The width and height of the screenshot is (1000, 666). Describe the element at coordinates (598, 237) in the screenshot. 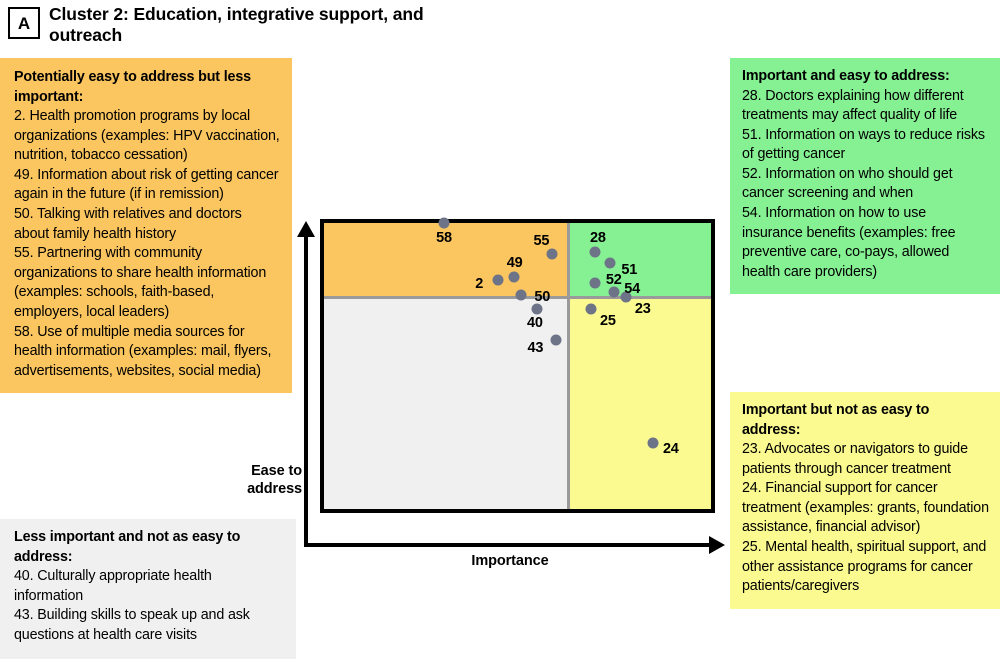

I see `data-point-label: 28` at that location.